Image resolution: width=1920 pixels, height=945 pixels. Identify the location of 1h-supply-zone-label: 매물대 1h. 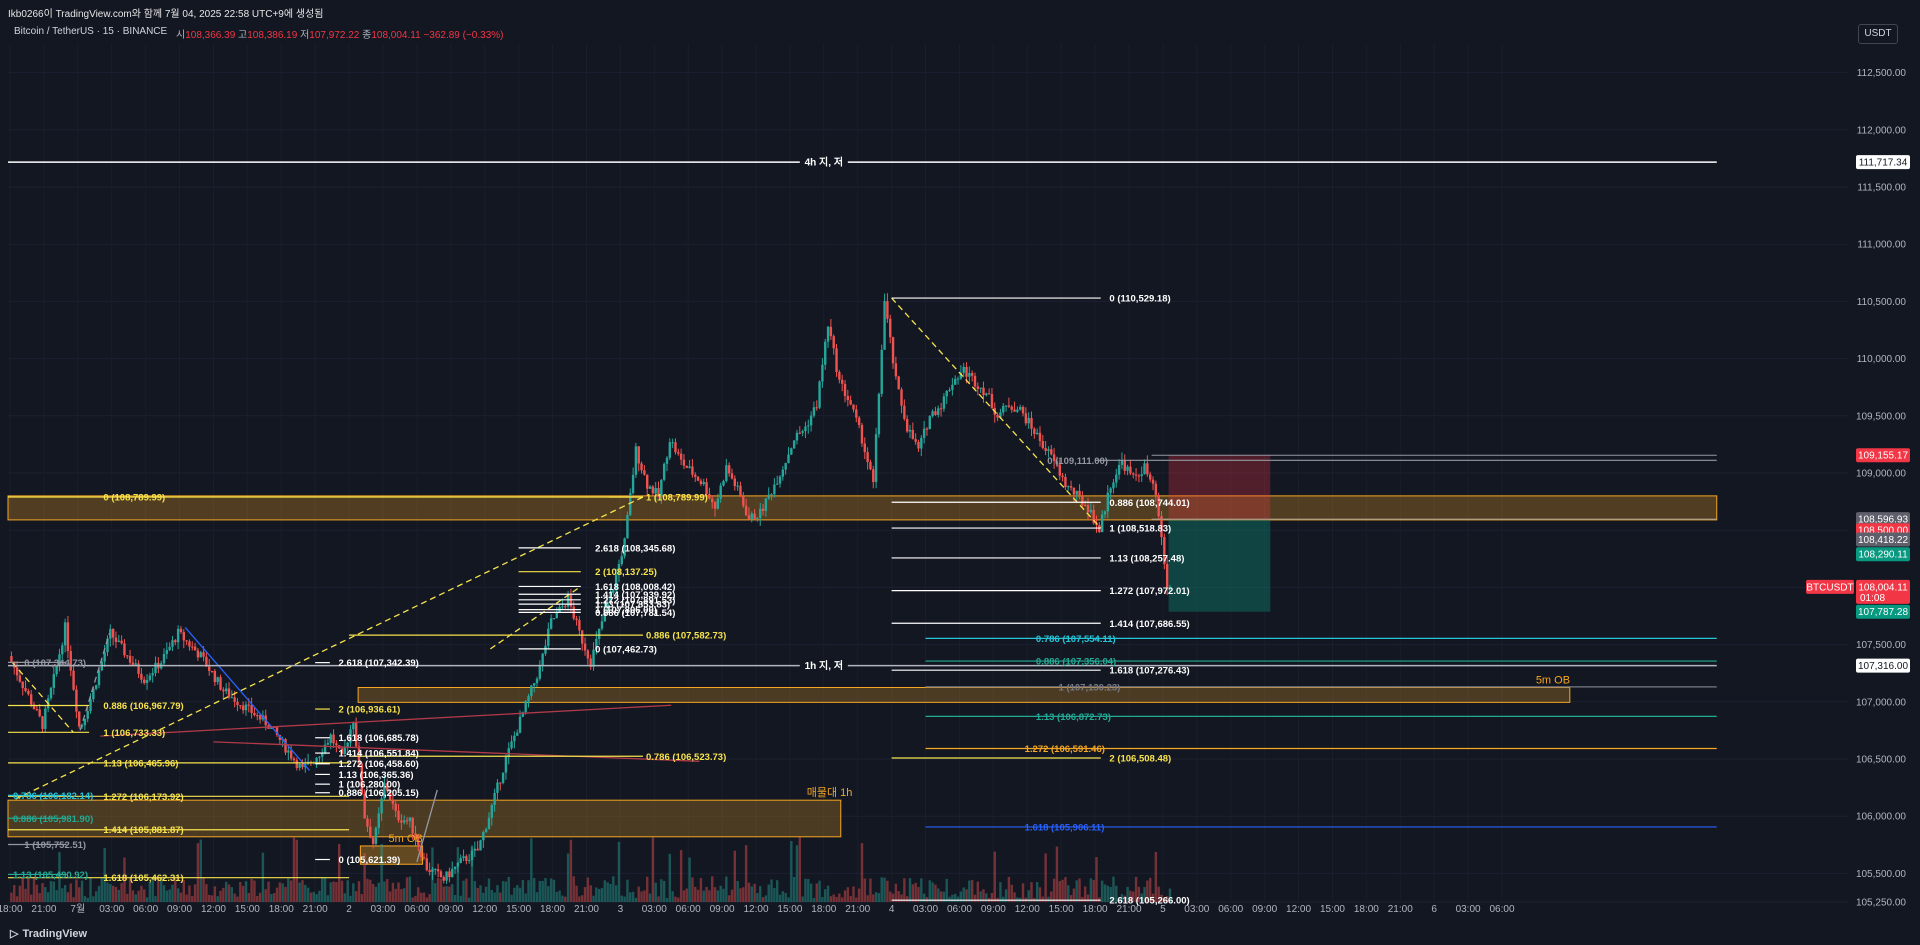
(830, 792).